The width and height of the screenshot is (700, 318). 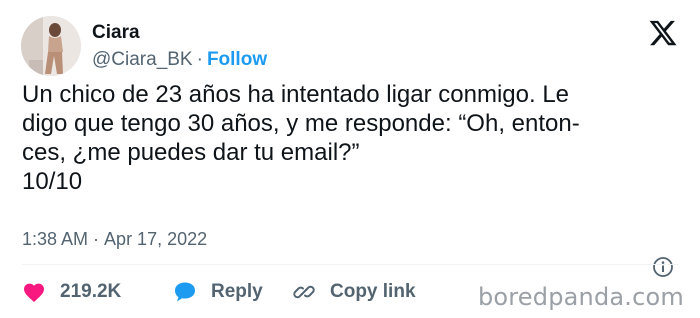 I want to click on heart-icon, so click(x=34, y=292).